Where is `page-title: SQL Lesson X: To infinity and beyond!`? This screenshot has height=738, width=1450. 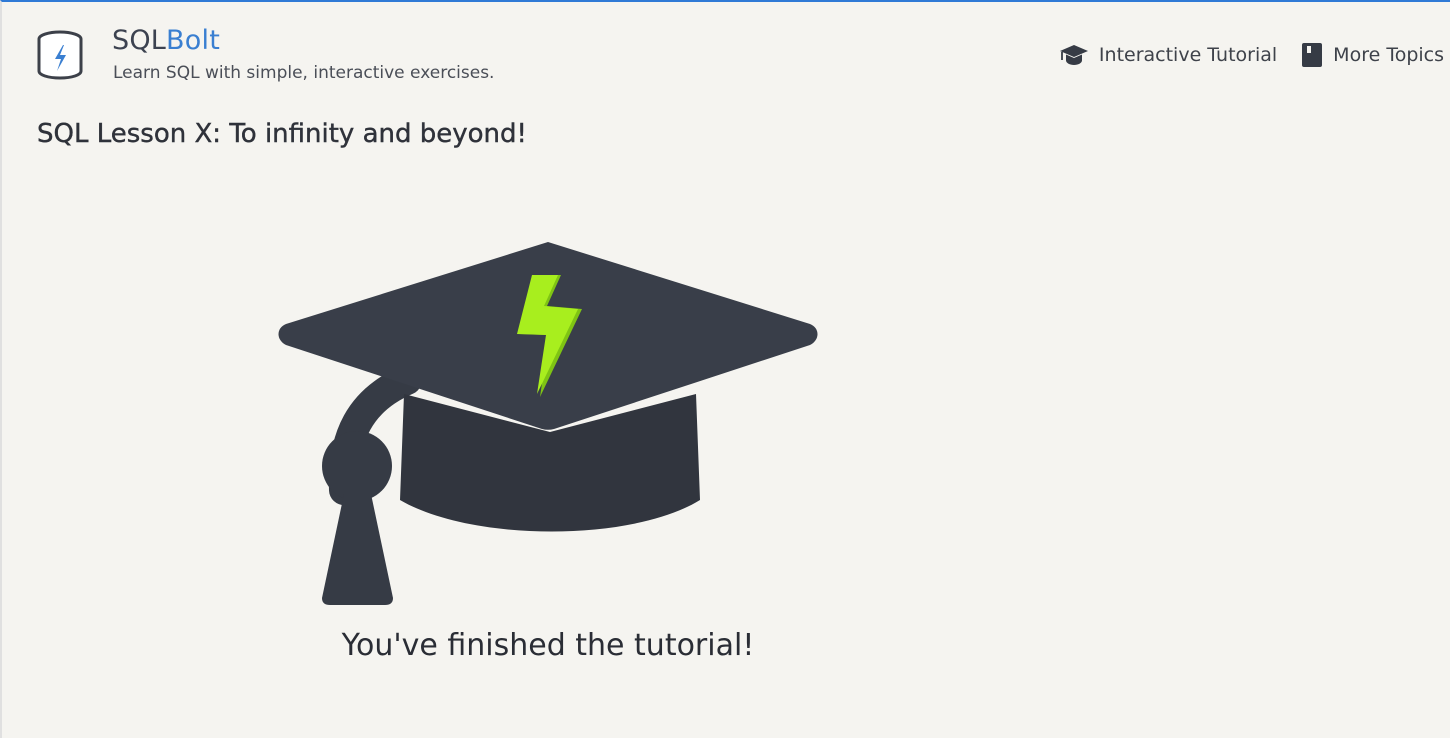 page-title: SQL Lesson X: To infinity and beyond! is located at coordinates (282, 134).